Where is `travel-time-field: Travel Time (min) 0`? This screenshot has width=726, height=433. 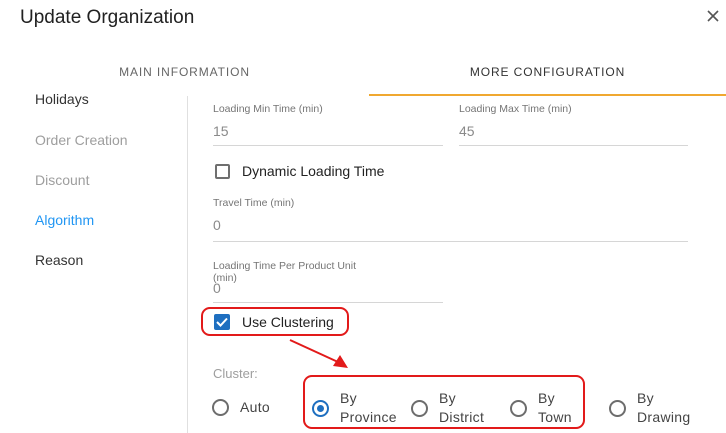
travel-time-field: Travel Time (min) 0 is located at coordinates (450, 219).